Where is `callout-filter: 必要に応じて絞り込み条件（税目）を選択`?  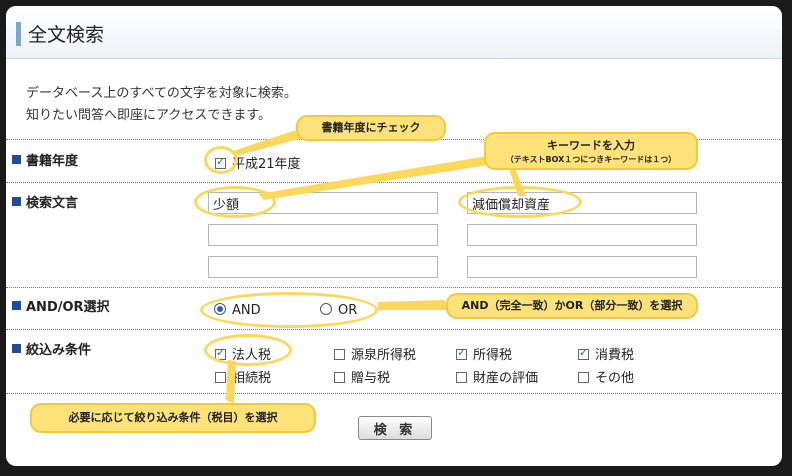 callout-filter: 必要に応じて絞り込み条件（税目）を選択 is located at coordinates (173, 418).